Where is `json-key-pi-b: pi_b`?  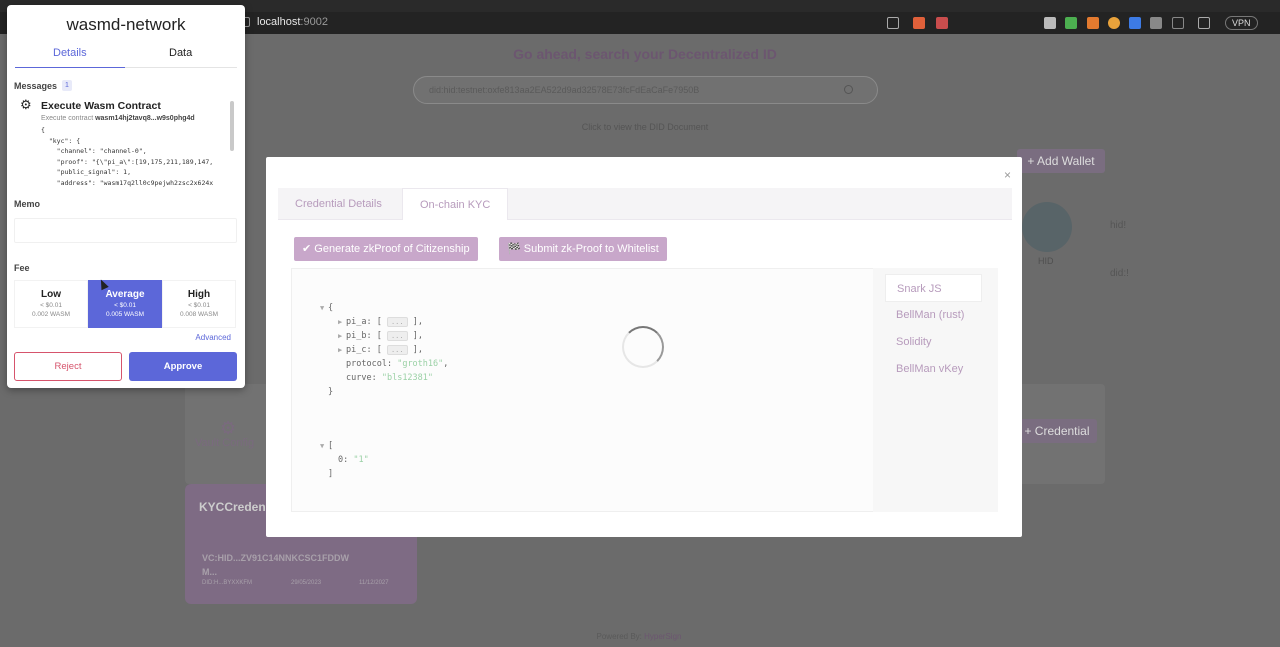 json-key-pi-b: pi_b is located at coordinates (356, 336).